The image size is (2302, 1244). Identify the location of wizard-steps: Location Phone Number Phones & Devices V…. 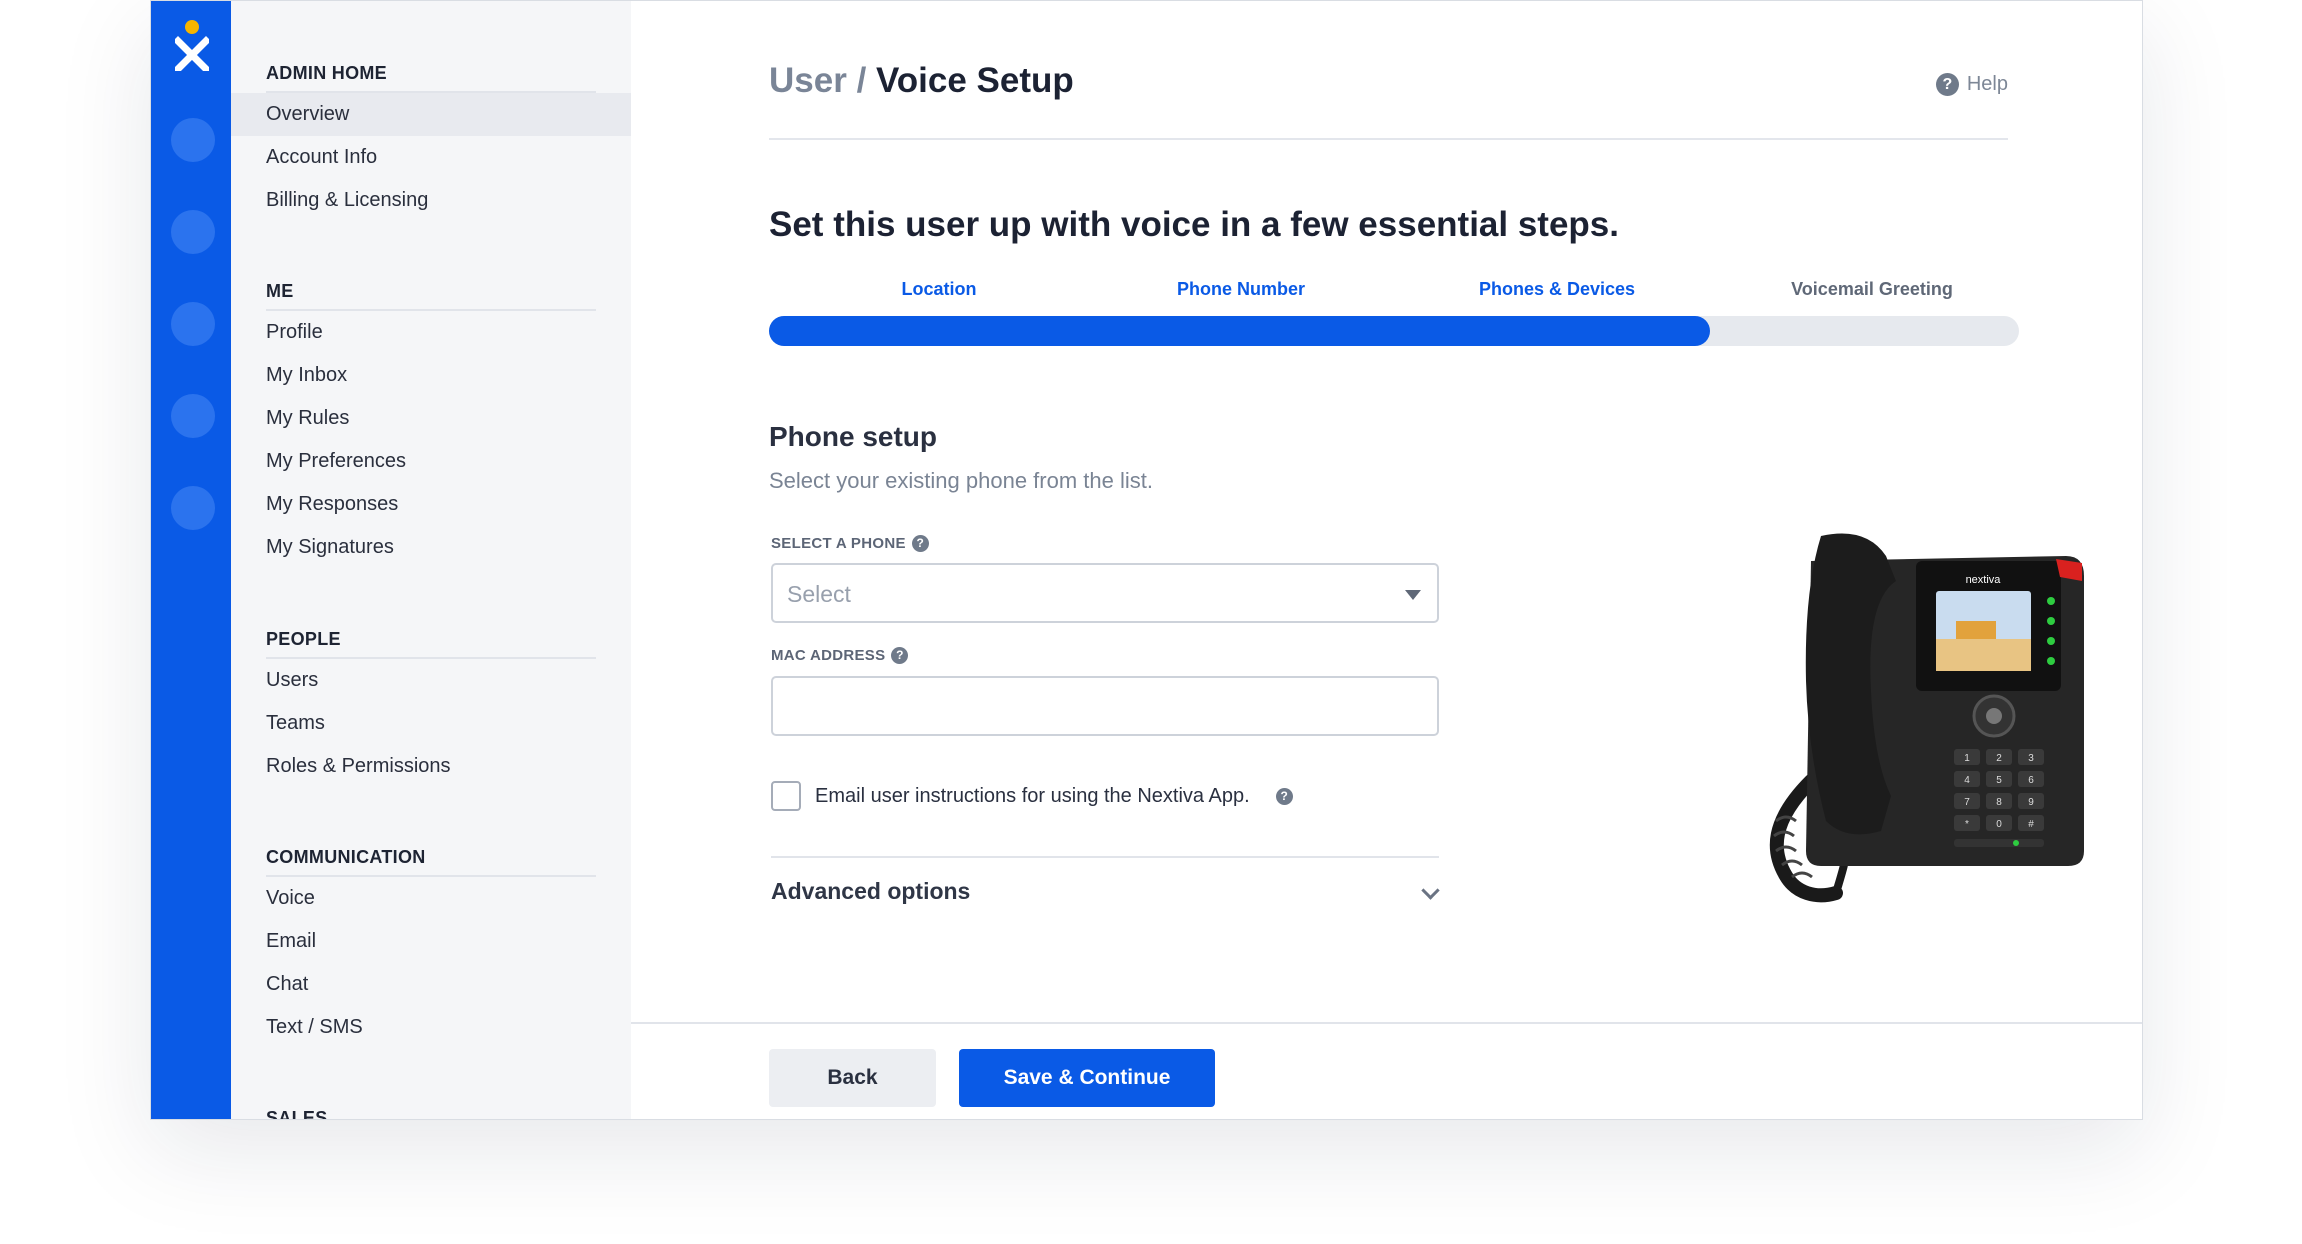
(1394, 294).